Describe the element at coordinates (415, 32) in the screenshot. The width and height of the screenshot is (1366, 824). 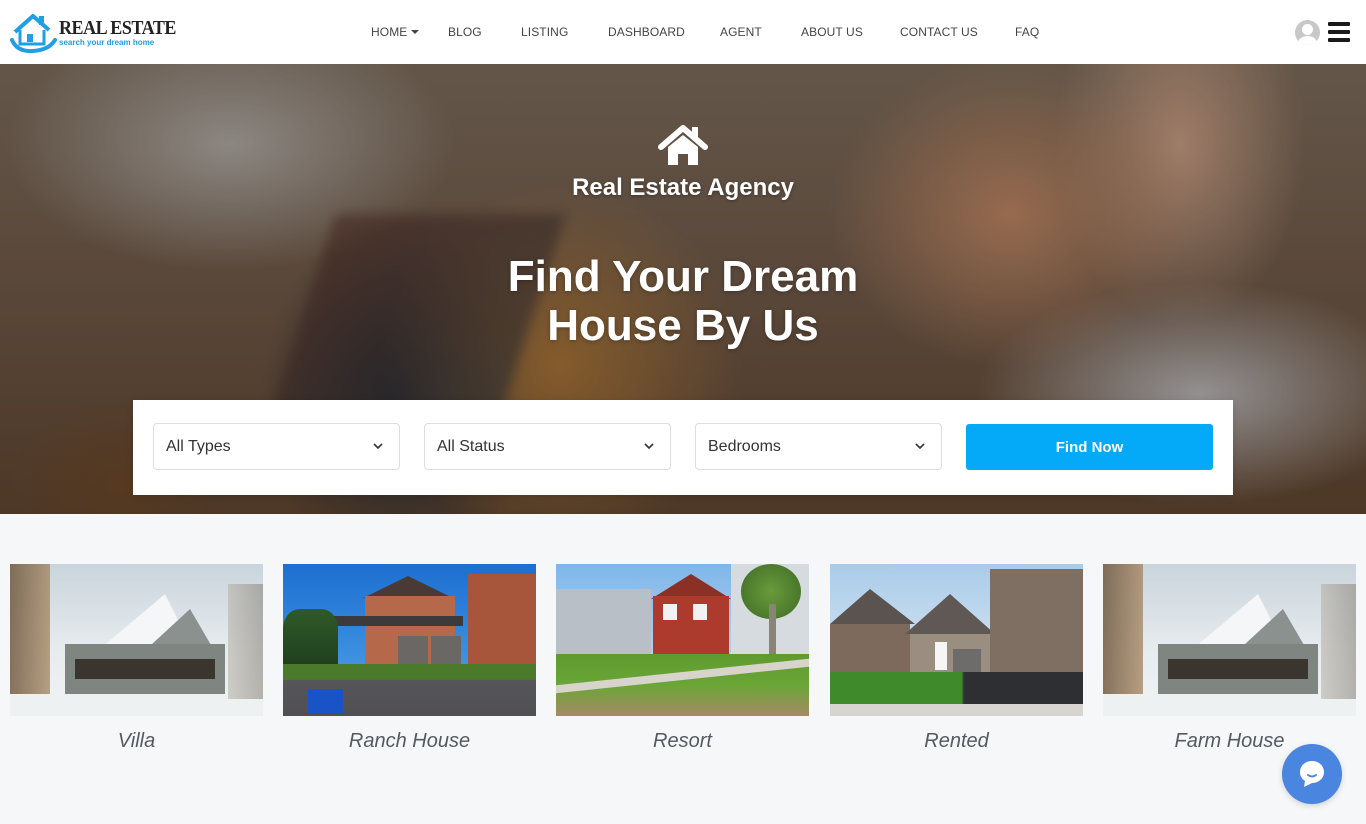
I see `caret-down-icon` at that location.